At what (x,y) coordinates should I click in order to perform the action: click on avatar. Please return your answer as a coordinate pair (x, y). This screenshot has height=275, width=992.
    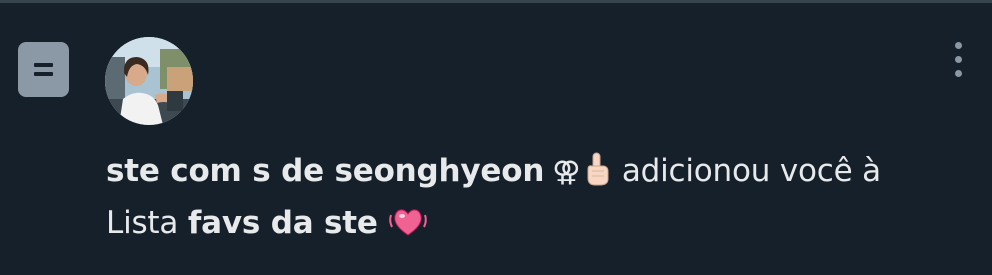
    Looking at the image, I should click on (149, 81).